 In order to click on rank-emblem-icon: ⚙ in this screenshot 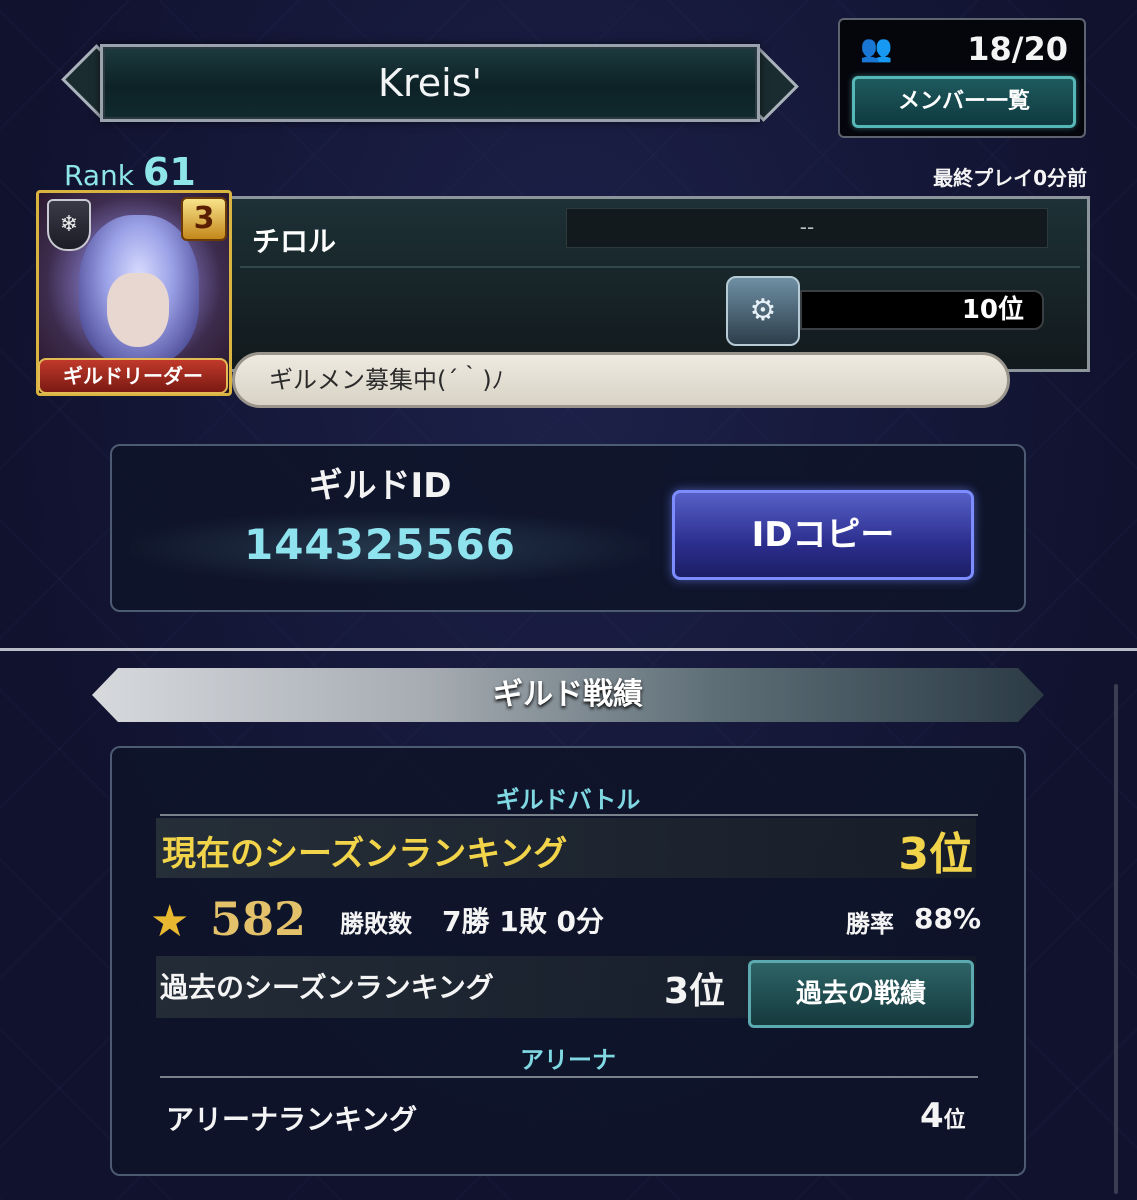, I will do `click(763, 311)`.